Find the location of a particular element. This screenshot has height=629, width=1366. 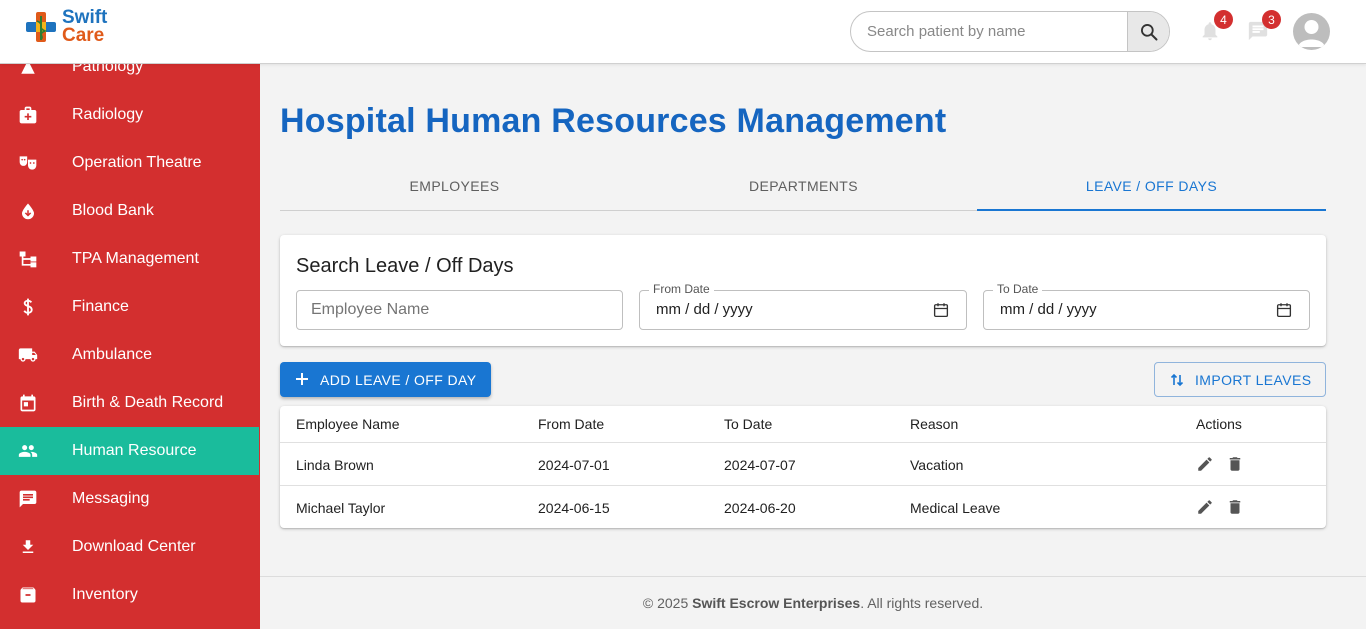

notifications-badge: 4 is located at coordinates (1223, 19).